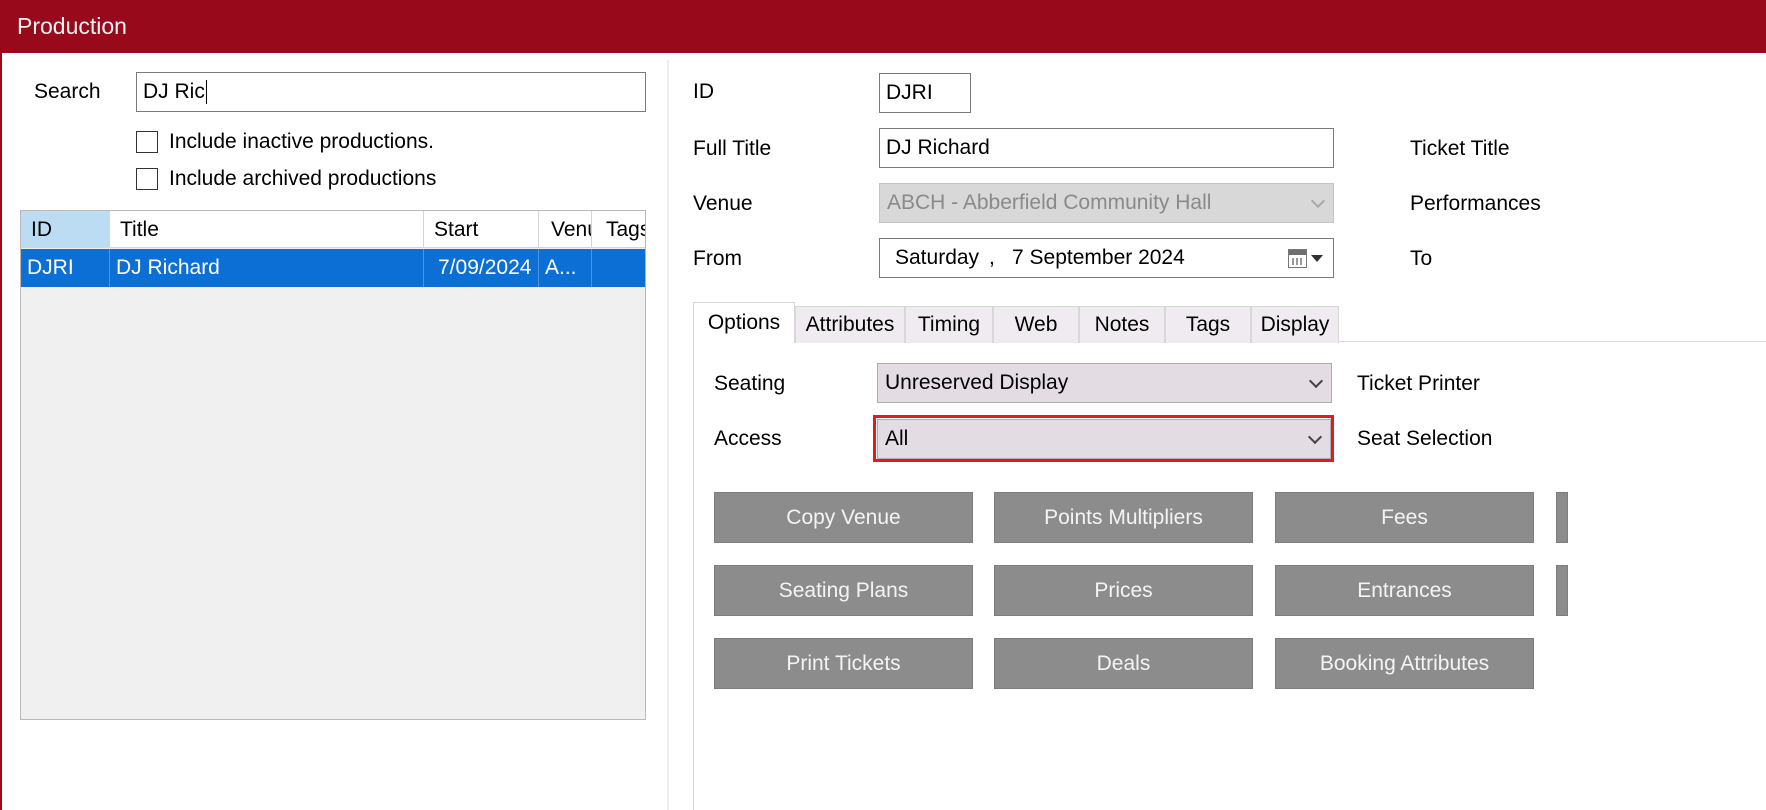  I want to click on tab-web: Web, so click(1036, 324).